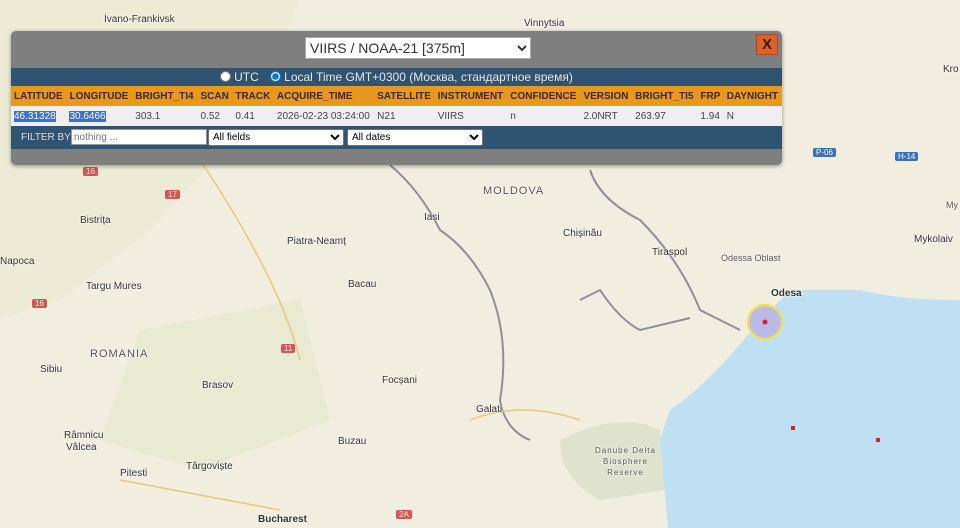 The width and height of the screenshot is (960, 528). I want to click on map-label: Sibiu, so click(51, 369).